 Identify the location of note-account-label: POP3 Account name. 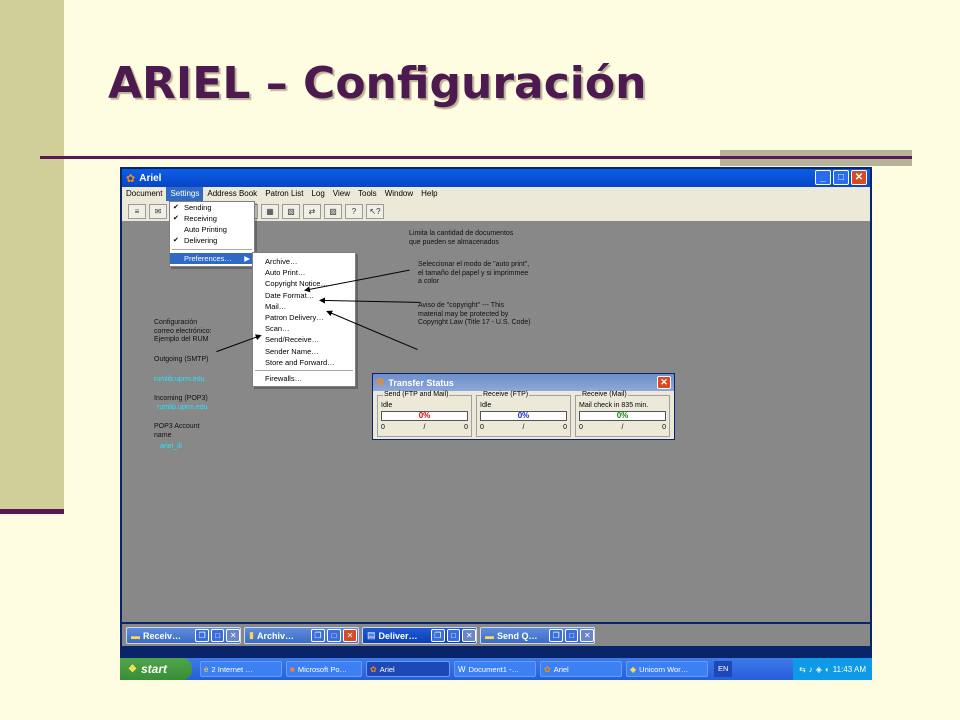
(177, 431).